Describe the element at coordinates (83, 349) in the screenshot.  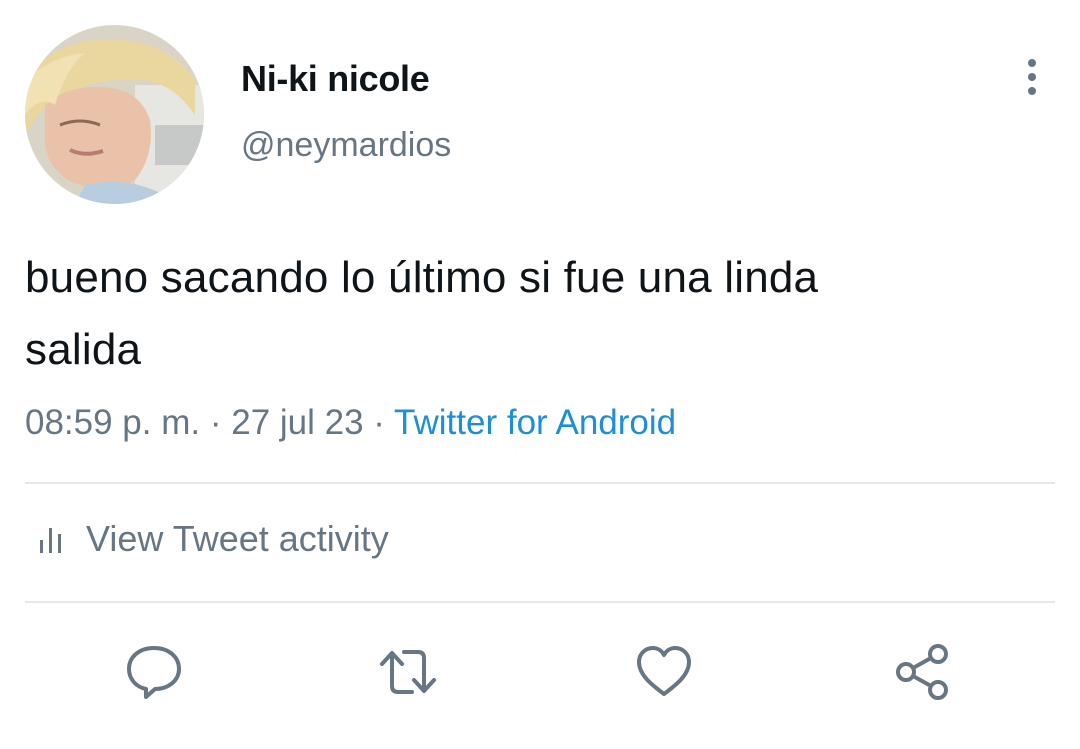
I see `tweet-text-line-2: salida` at that location.